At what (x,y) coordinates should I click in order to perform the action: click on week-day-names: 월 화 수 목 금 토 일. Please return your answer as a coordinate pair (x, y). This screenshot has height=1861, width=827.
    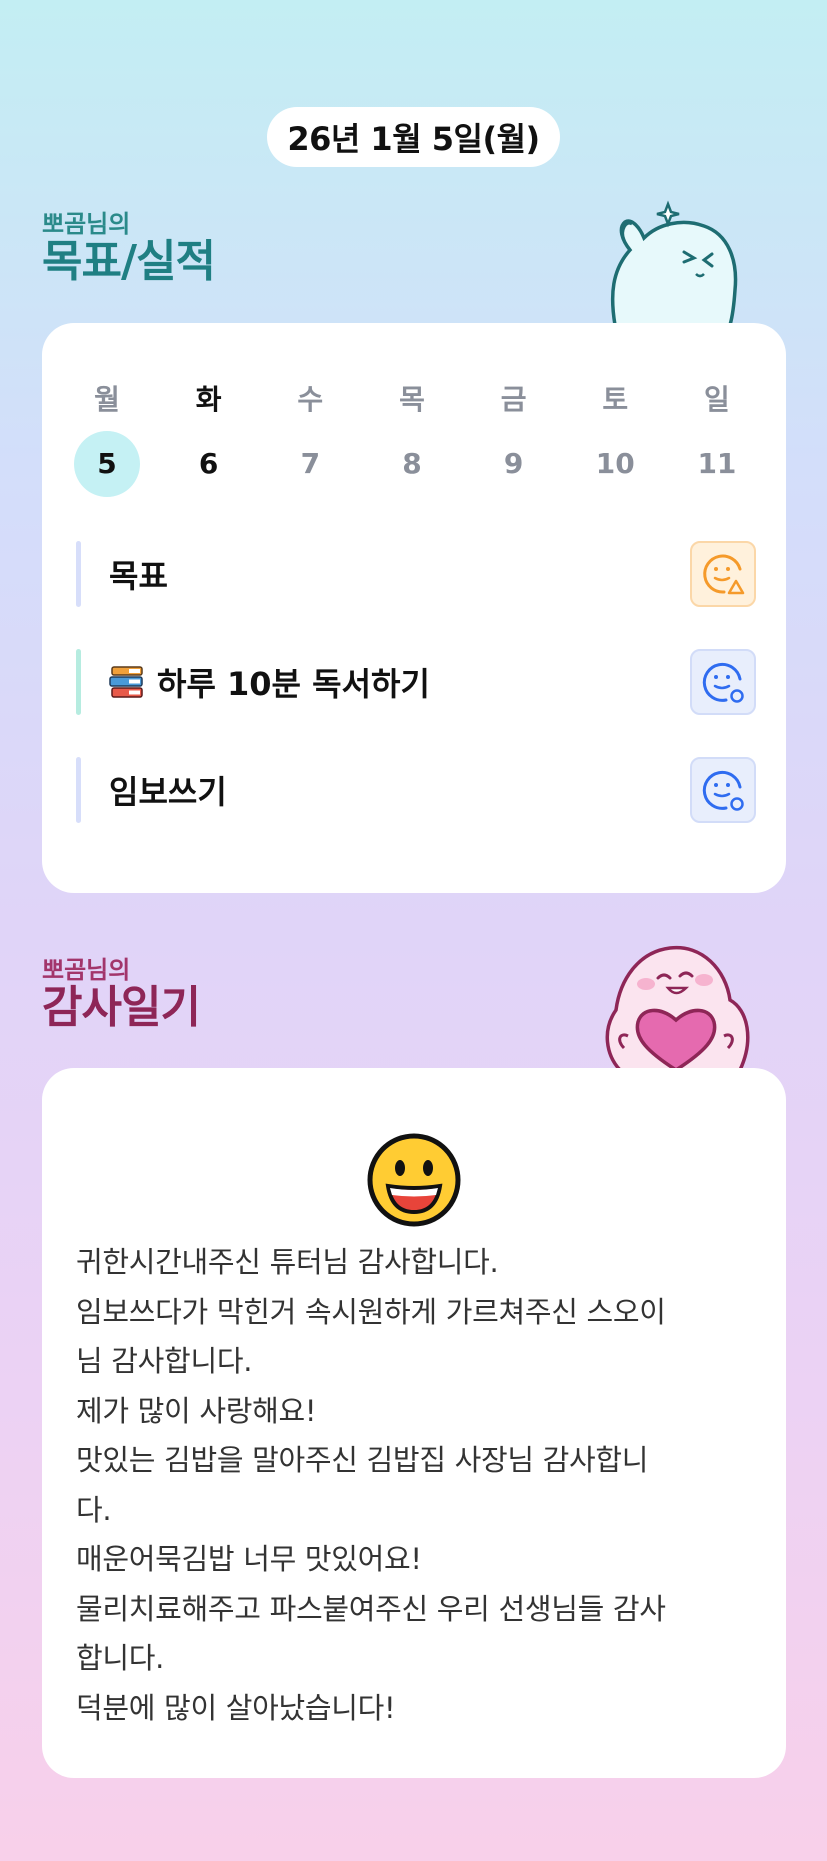
    Looking at the image, I should click on (412, 398).